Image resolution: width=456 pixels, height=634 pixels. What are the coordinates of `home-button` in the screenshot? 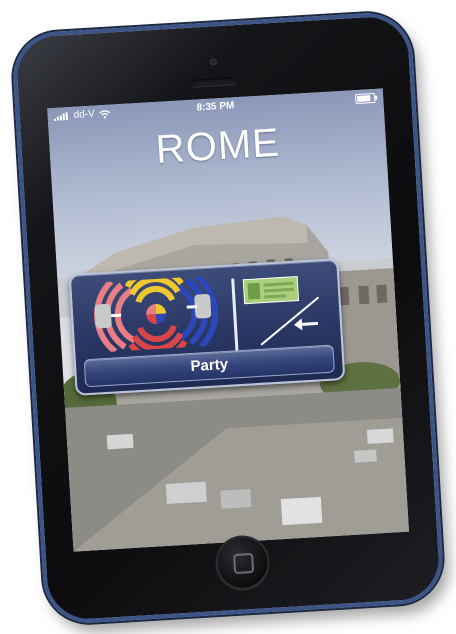 It's located at (242, 563).